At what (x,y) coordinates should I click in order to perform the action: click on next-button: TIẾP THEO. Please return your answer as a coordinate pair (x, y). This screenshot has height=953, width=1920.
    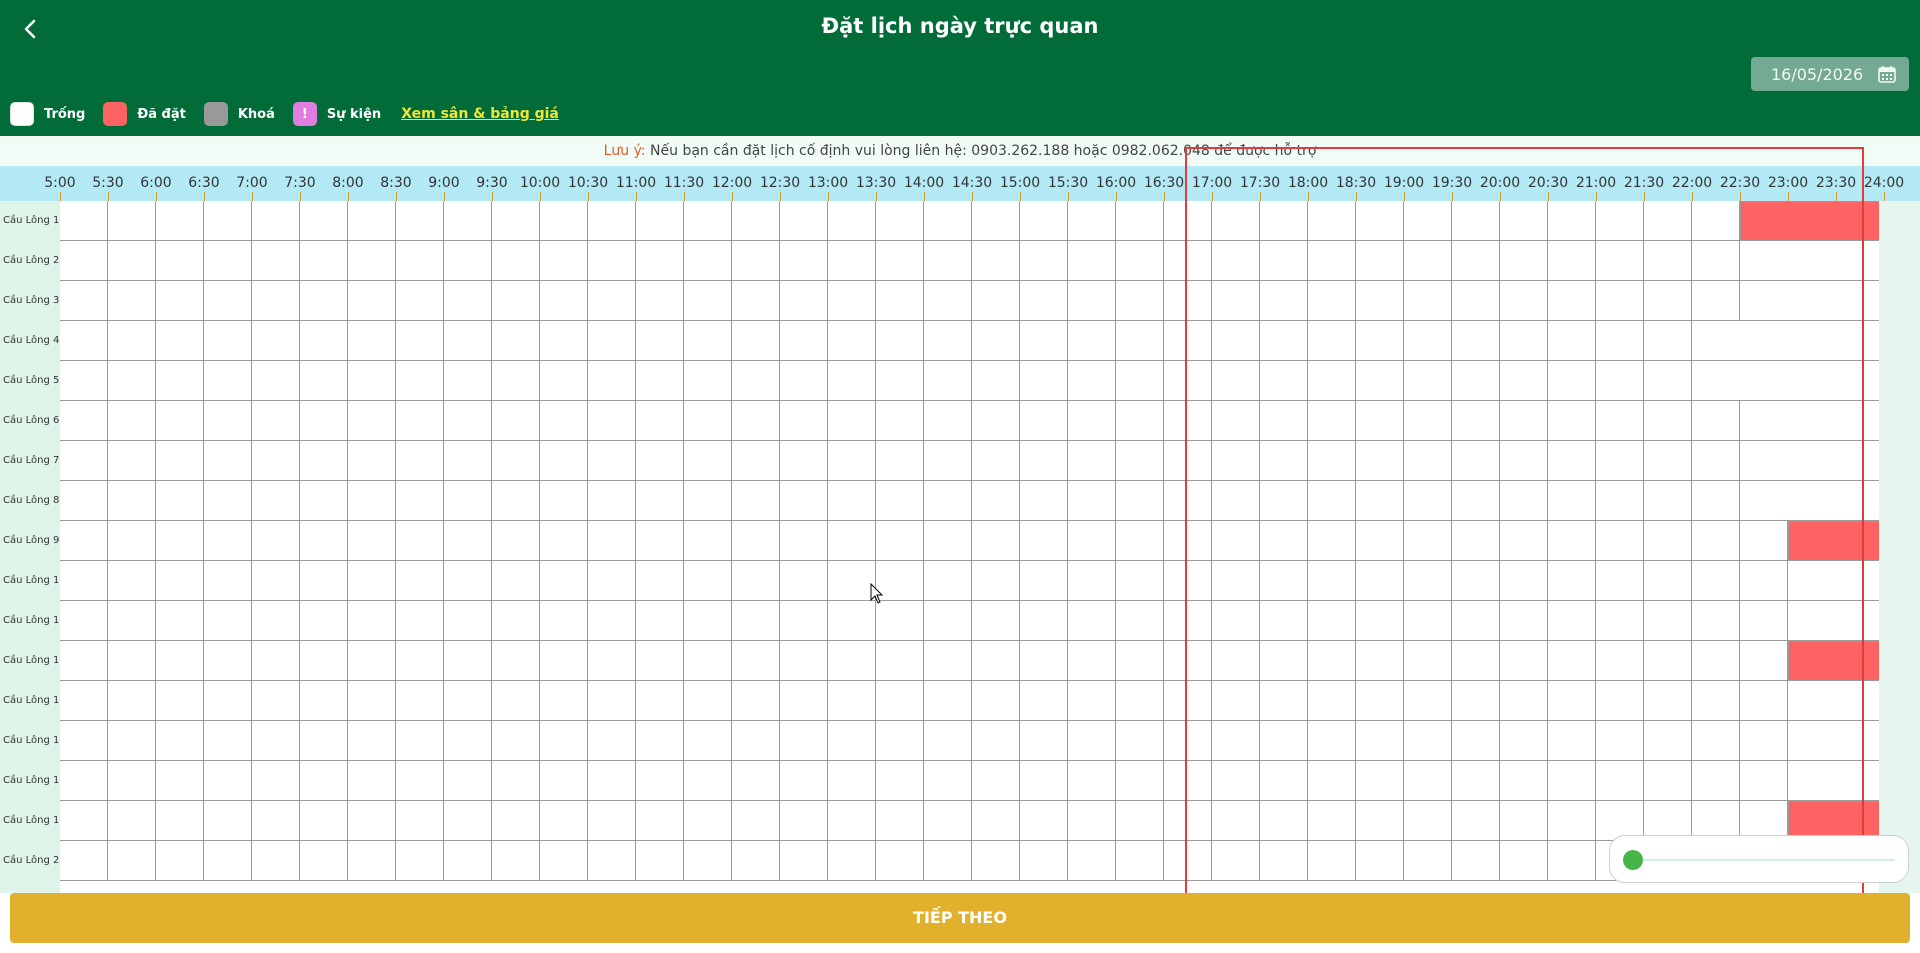
    Looking at the image, I should click on (960, 918).